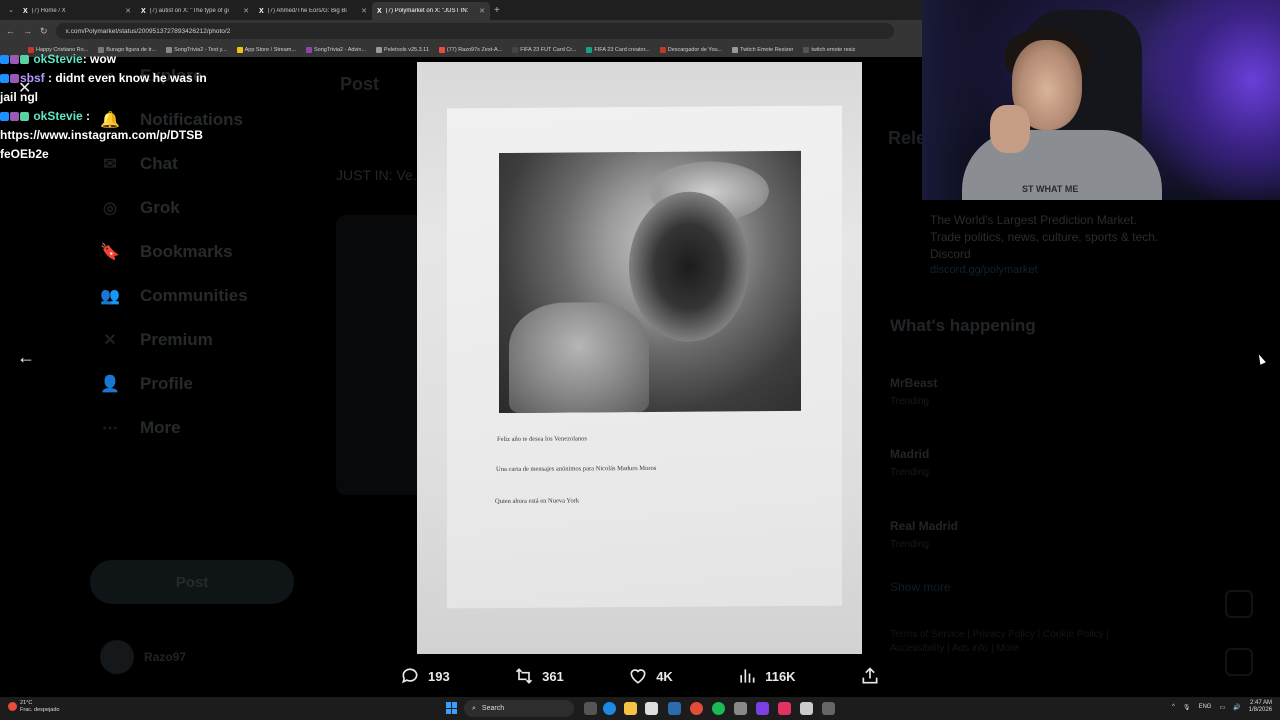  I want to click on language-indicator: ENG, so click(1204, 707).